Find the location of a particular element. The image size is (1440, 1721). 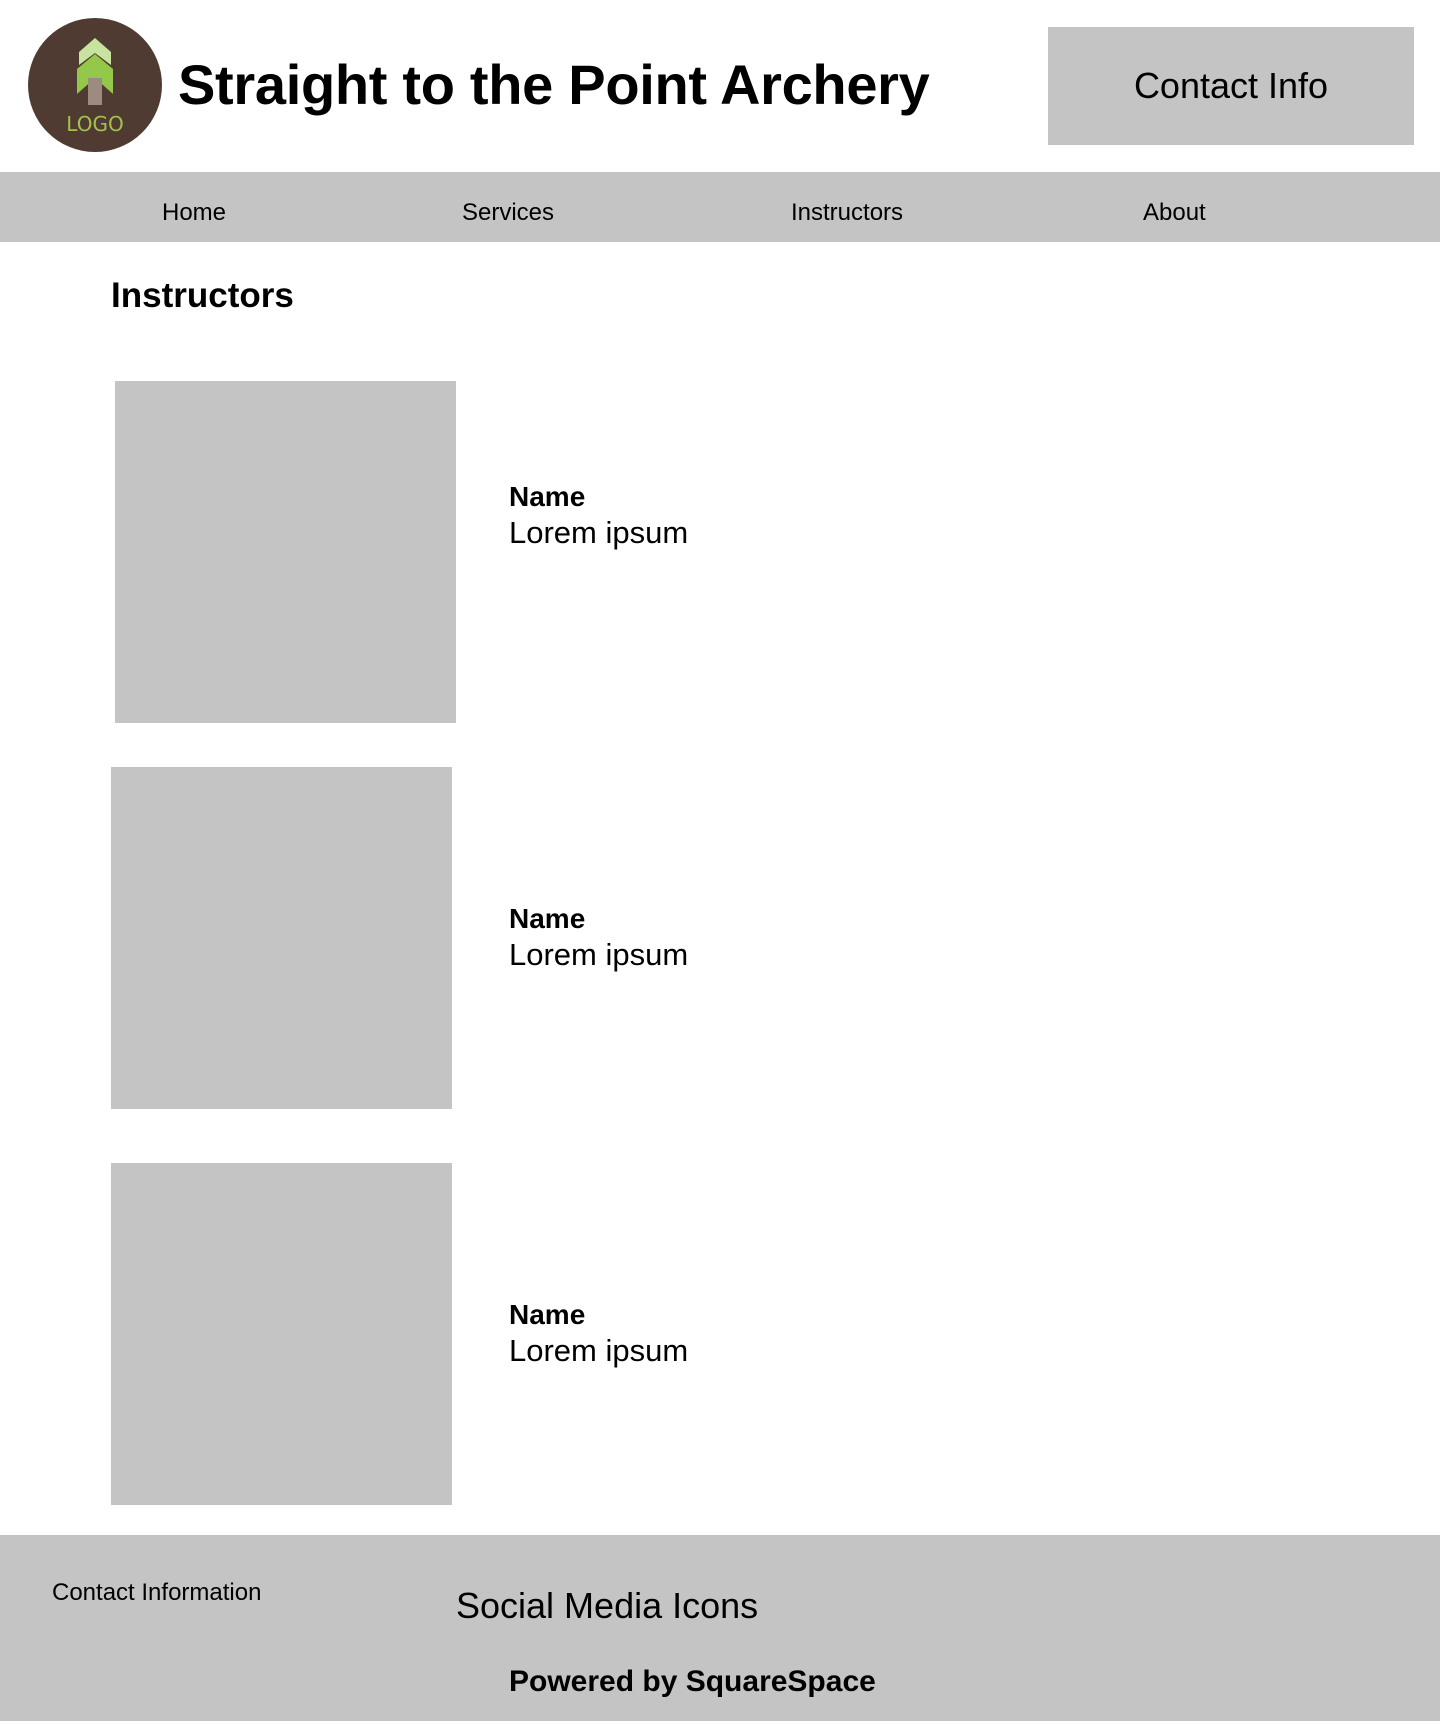

nav-item-services: Services is located at coordinates (508, 207).